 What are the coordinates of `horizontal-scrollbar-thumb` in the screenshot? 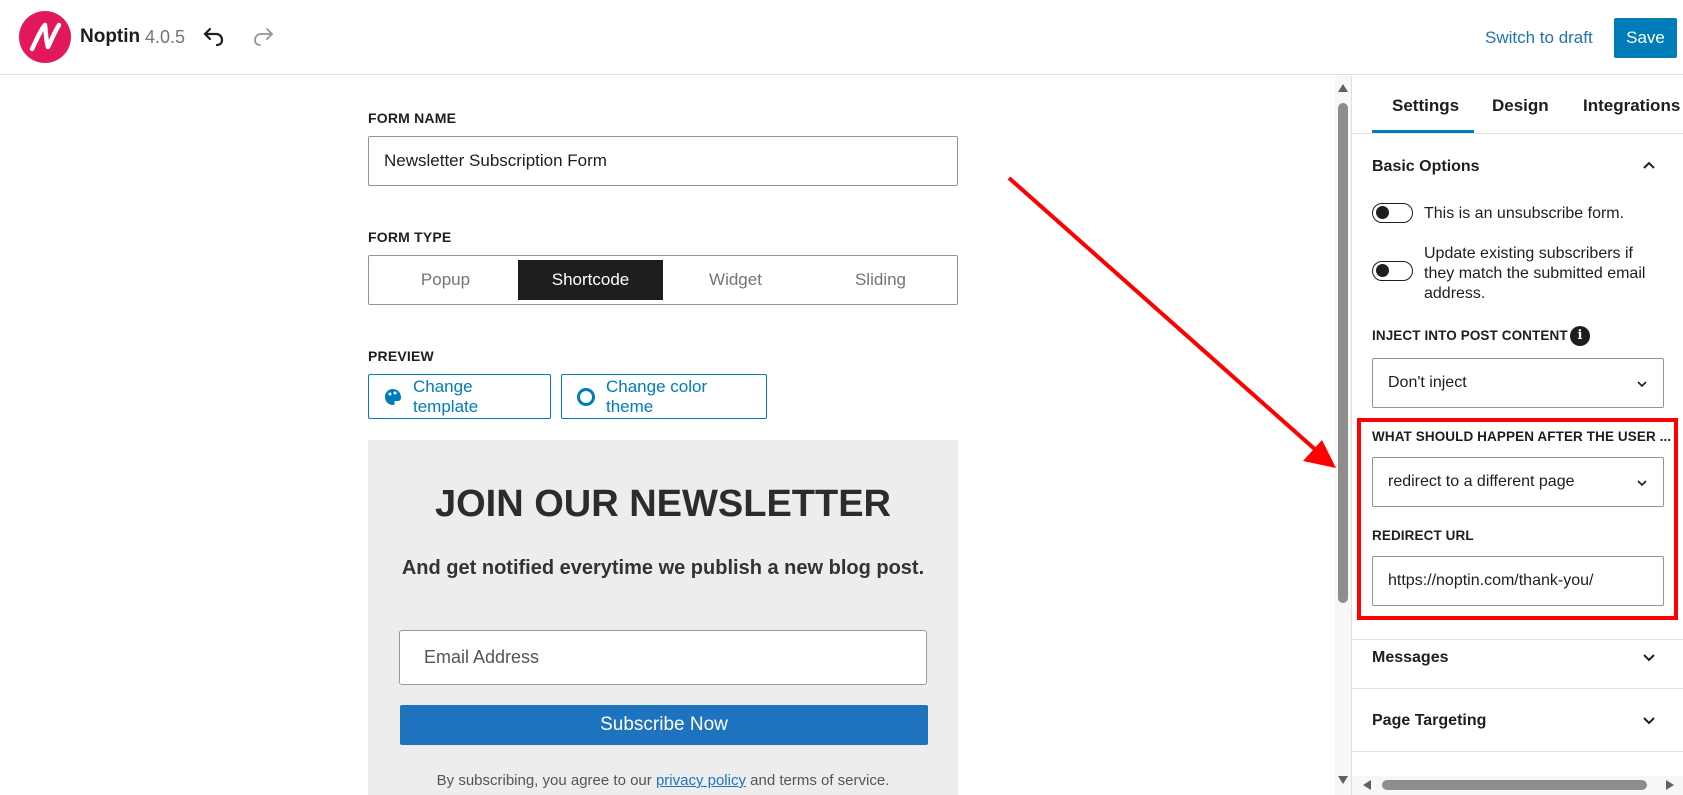 It's located at (1514, 785).